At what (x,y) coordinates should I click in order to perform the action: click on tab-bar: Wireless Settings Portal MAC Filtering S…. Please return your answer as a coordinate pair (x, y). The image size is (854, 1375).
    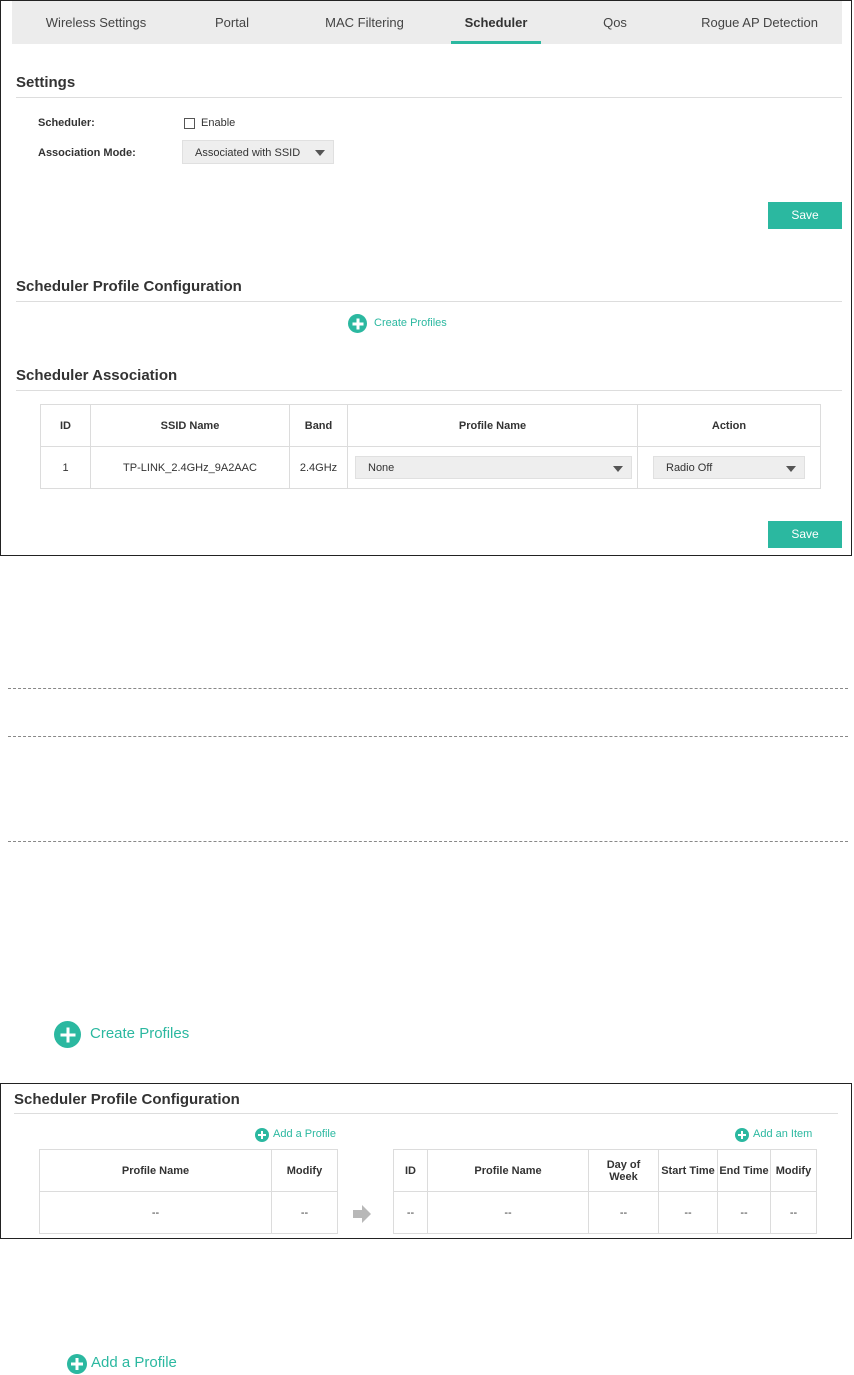
    Looking at the image, I should click on (427, 22).